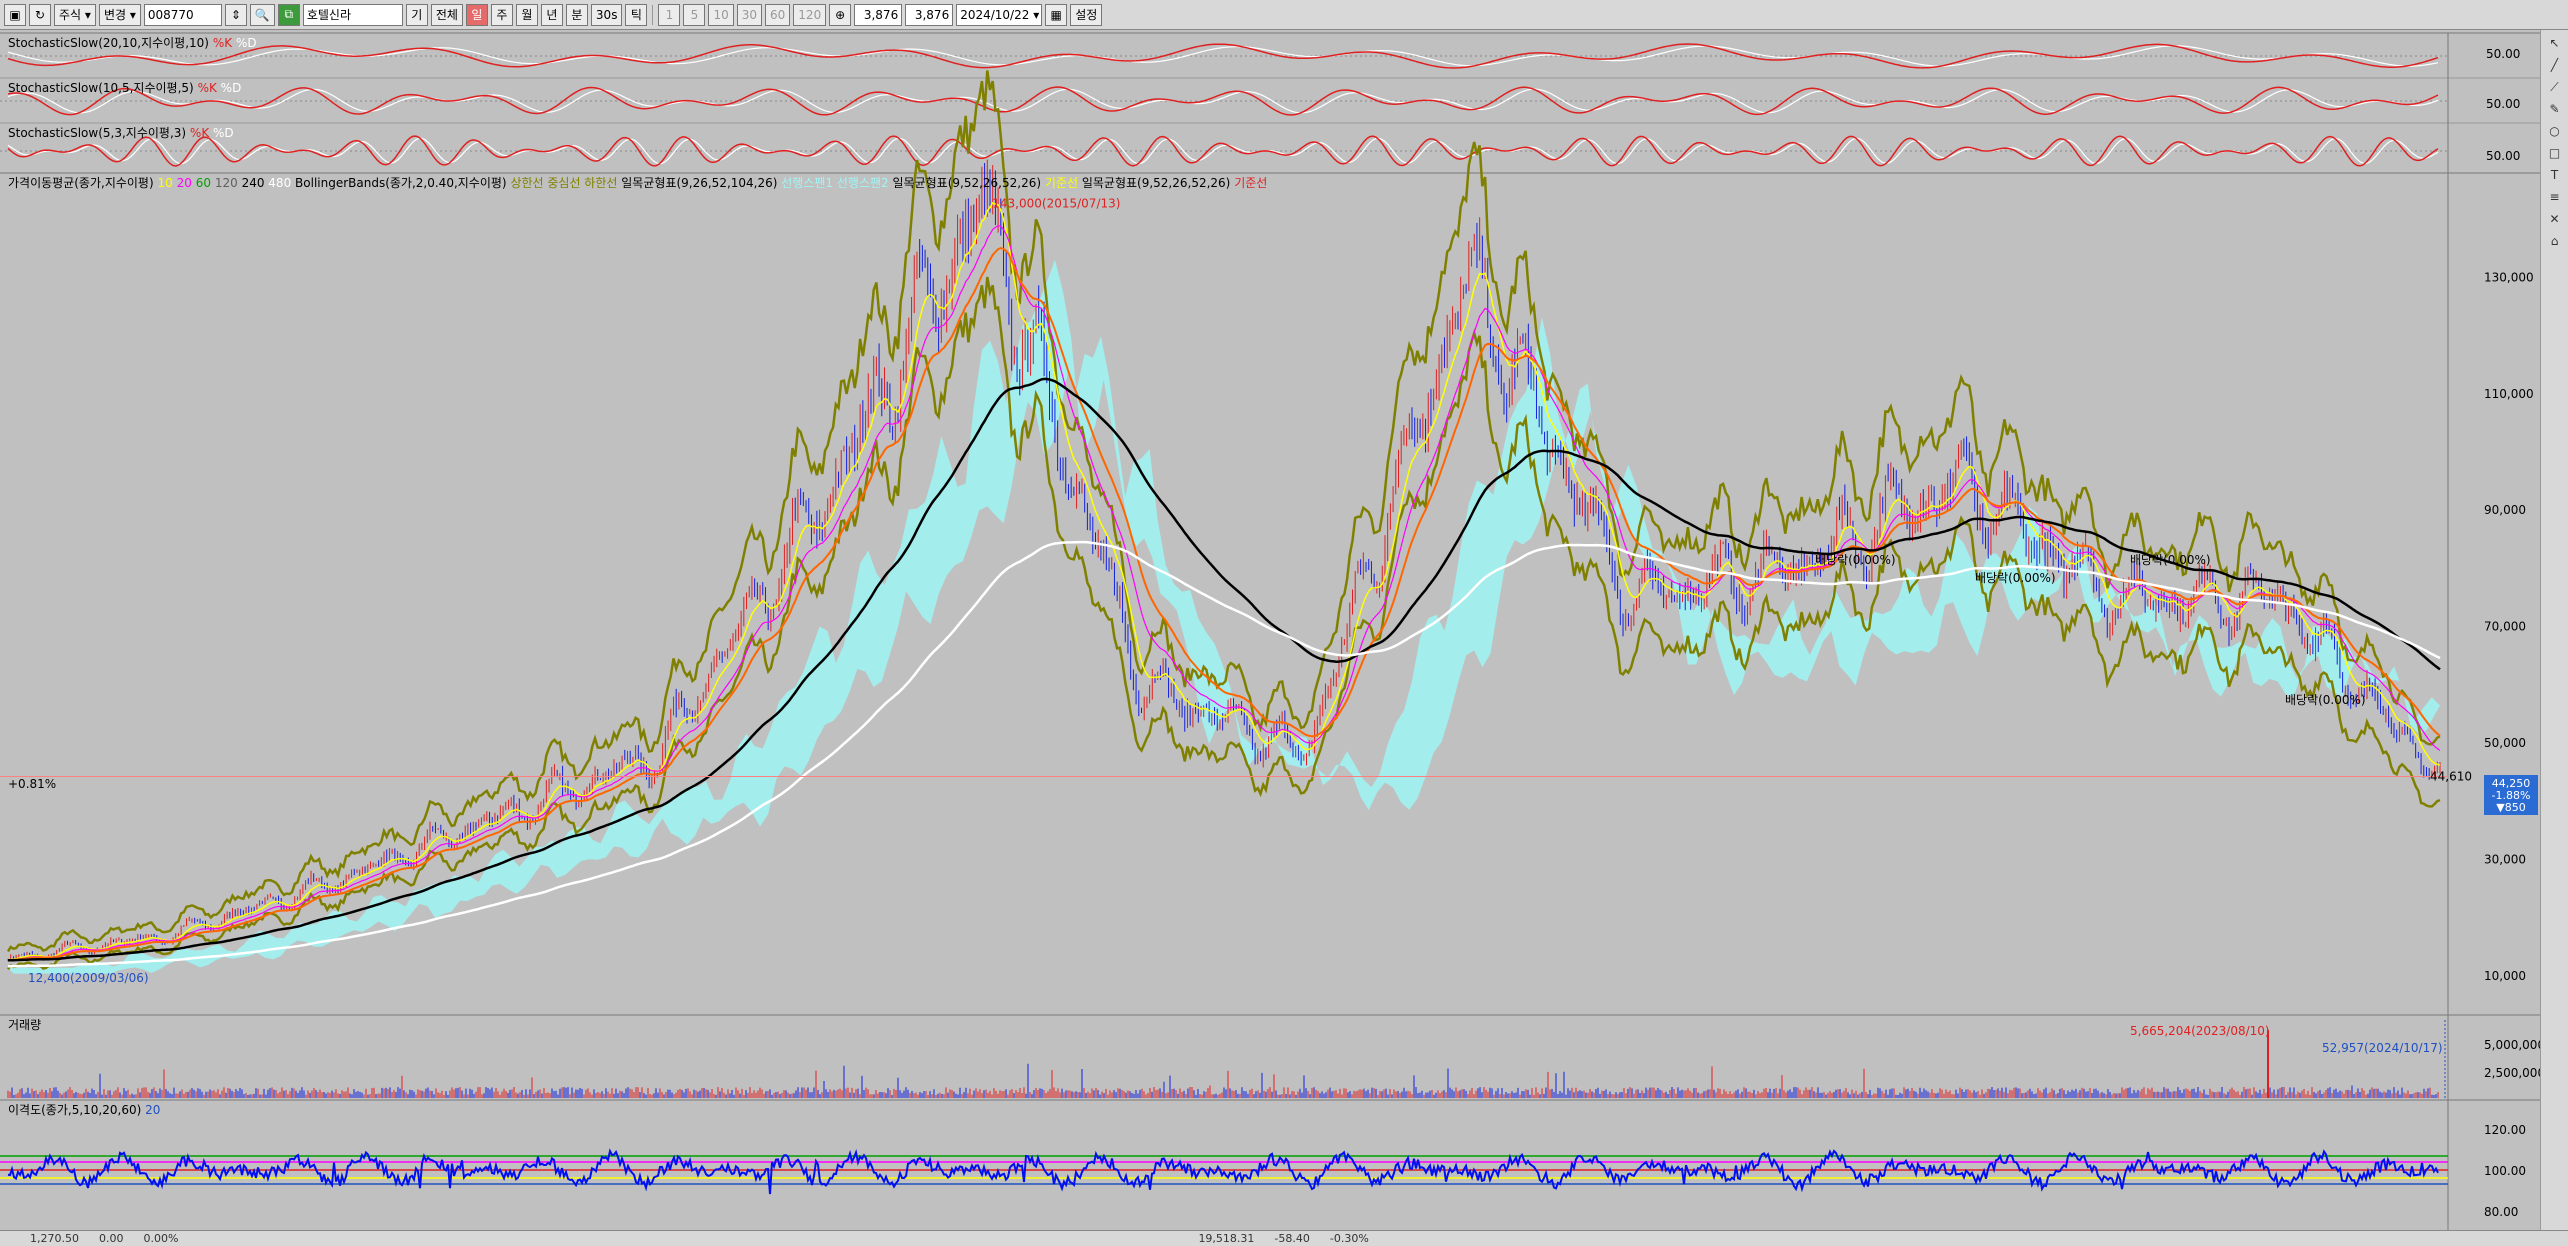 This screenshot has height=1246, width=2568. I want to click on market-label: 주식, so click(70, 15).